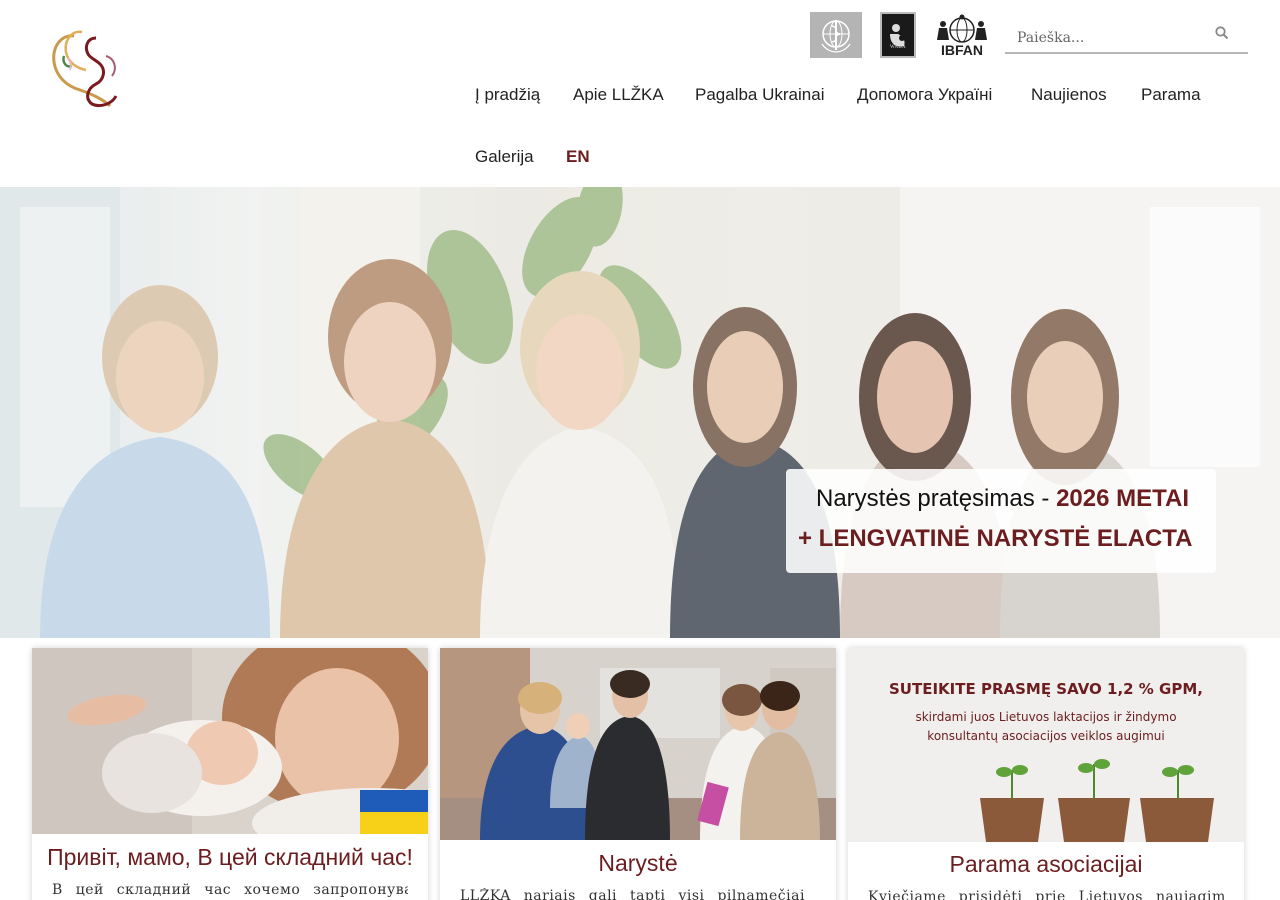  I want to click on donation-headline: SUTEIKITE PRASMĘ SAVO 1,2 % GPM,, so click(1046, 689).